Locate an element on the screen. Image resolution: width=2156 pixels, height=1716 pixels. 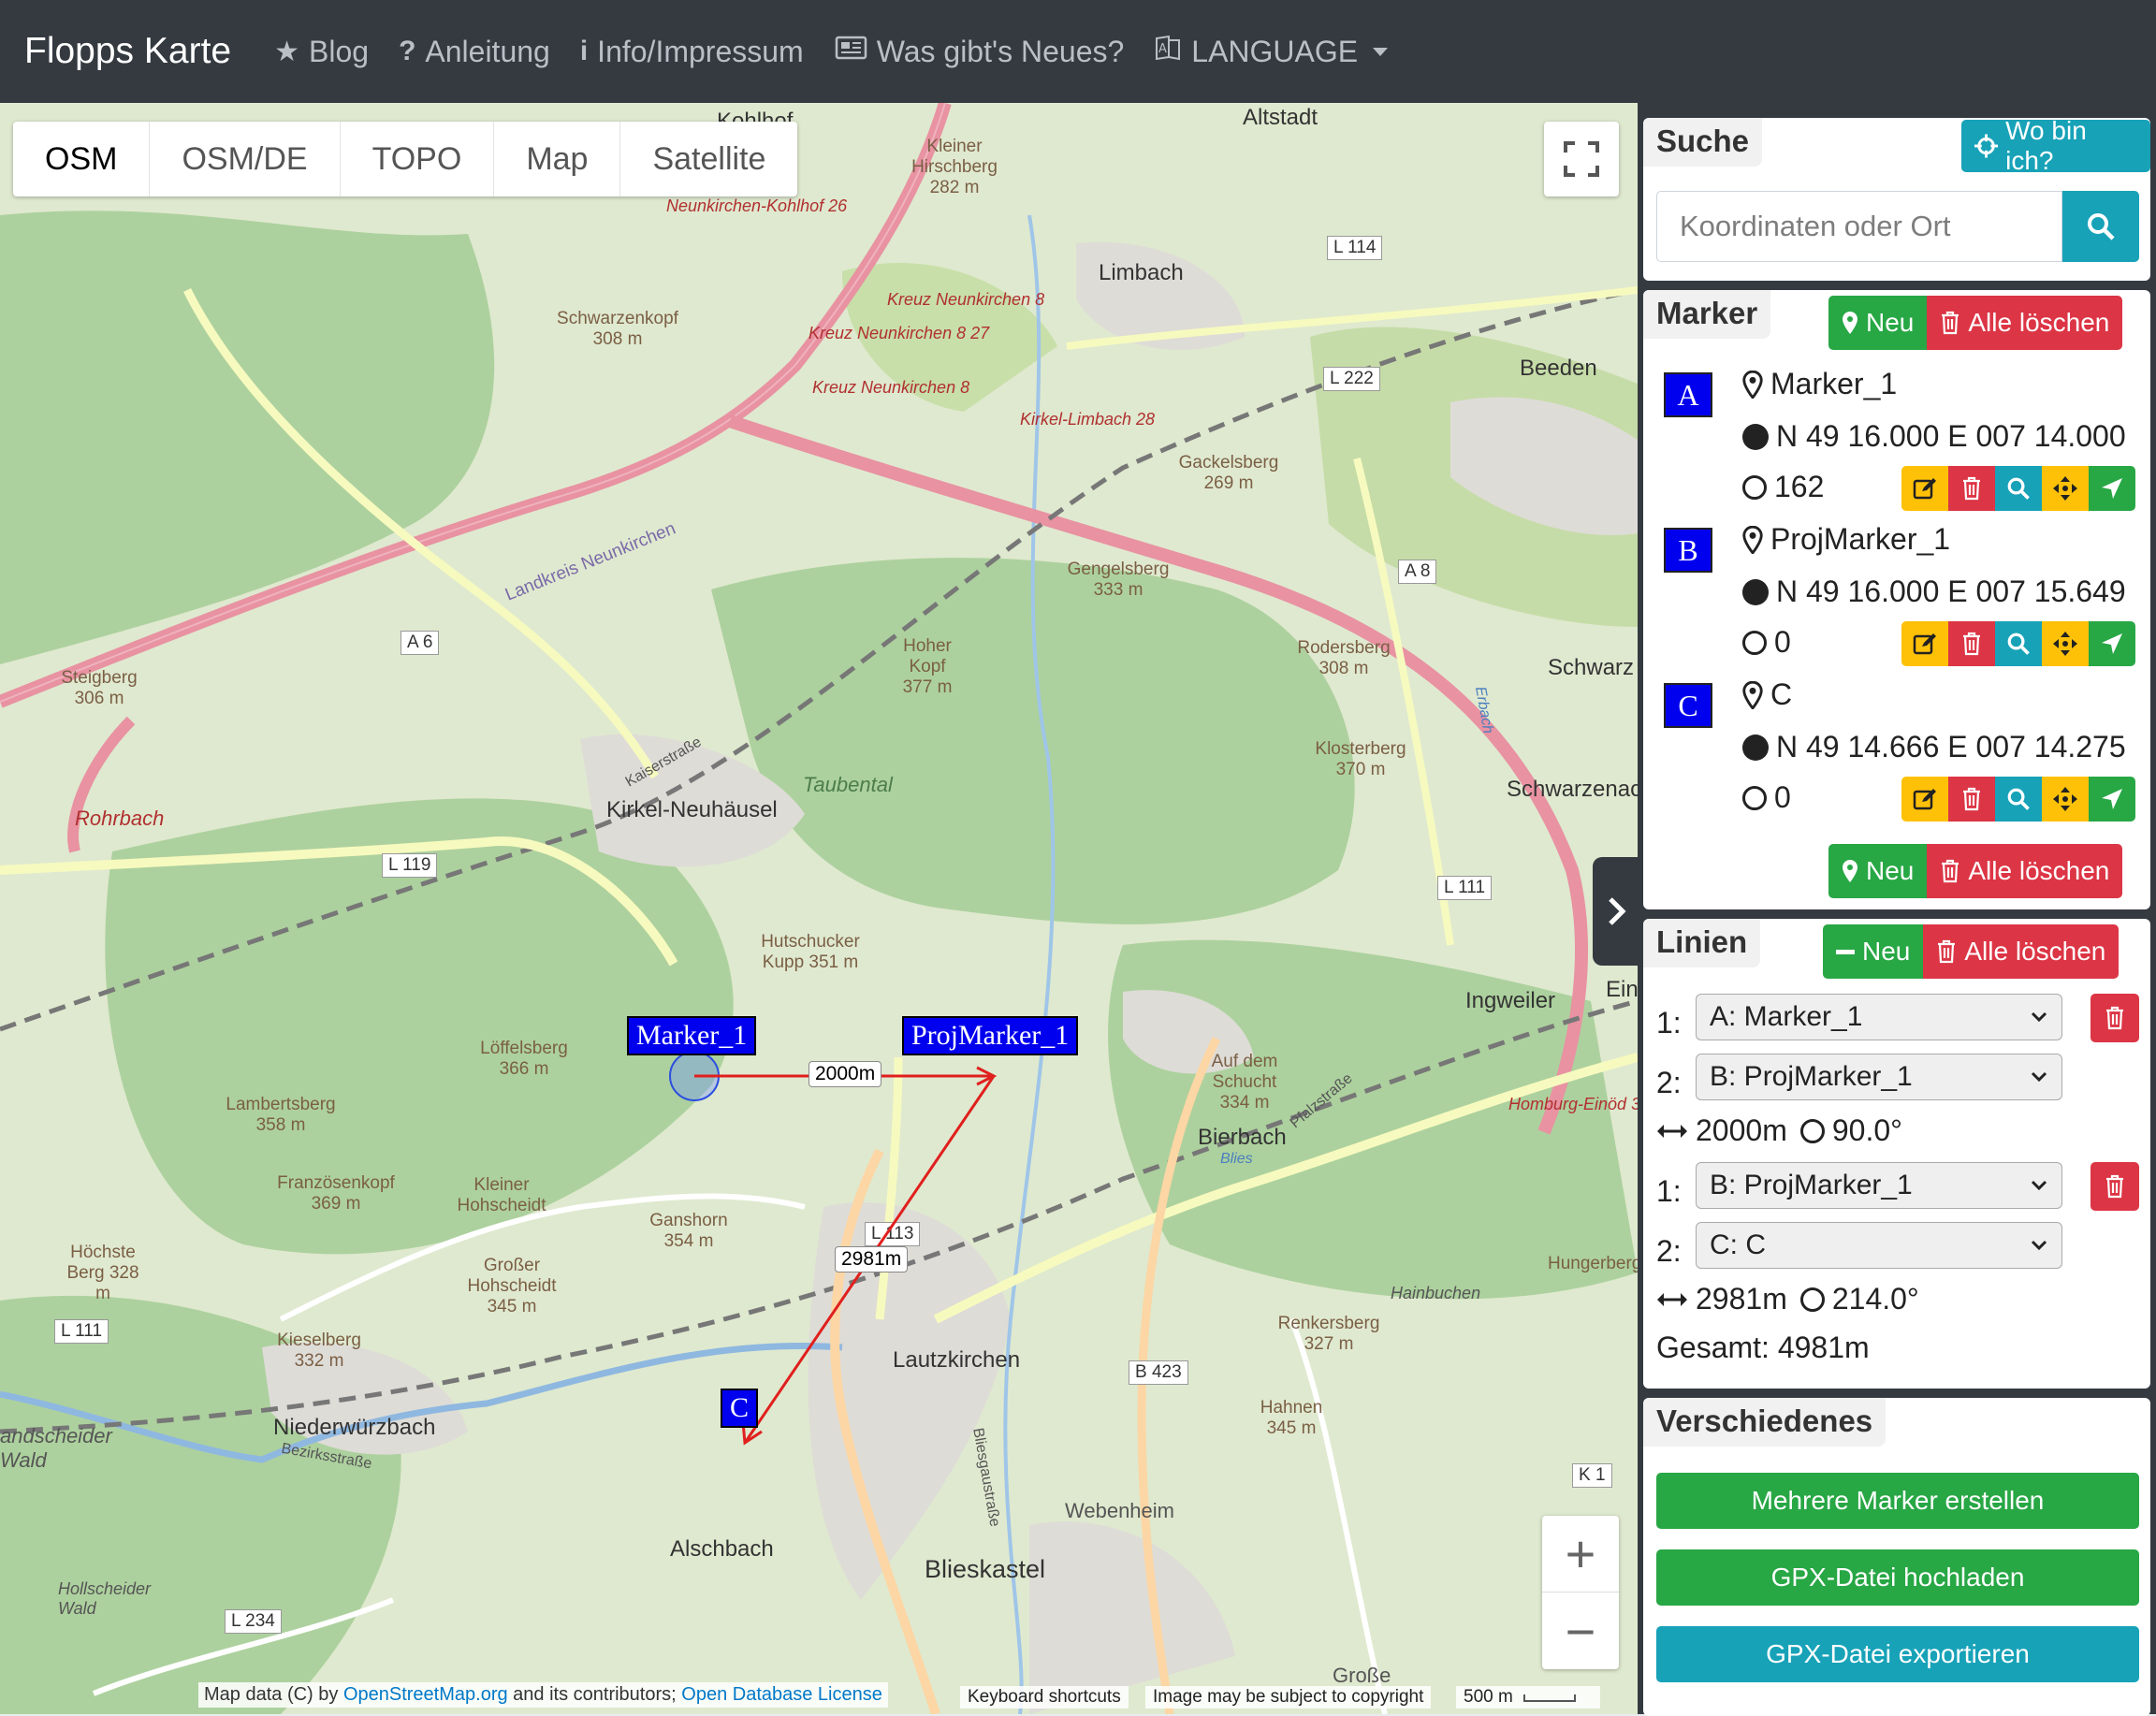
map-marker-label-c: C is located at coordinates (740, 1409).